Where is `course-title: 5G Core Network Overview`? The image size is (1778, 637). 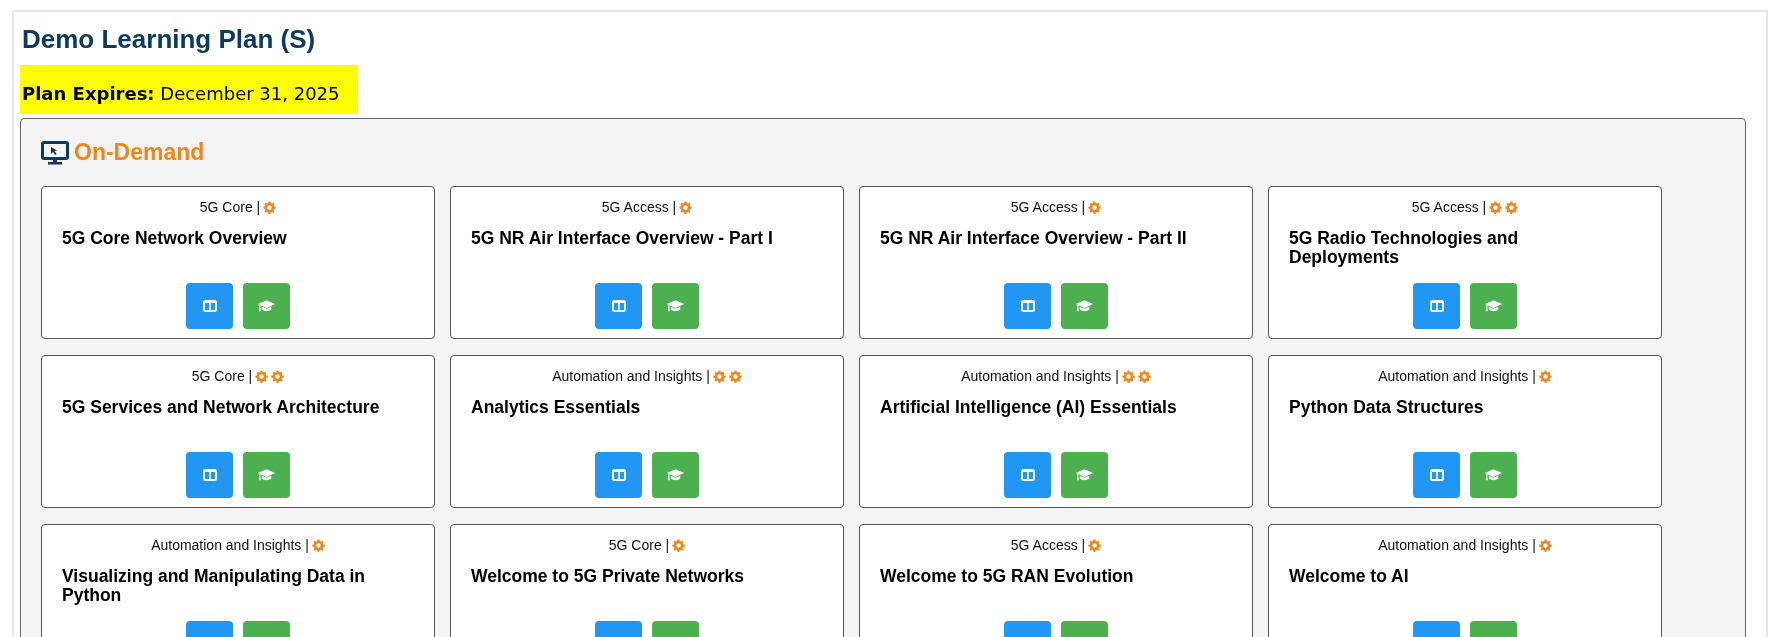
course-title: 5G Core Network Overview is located at coordinates (175, 239).